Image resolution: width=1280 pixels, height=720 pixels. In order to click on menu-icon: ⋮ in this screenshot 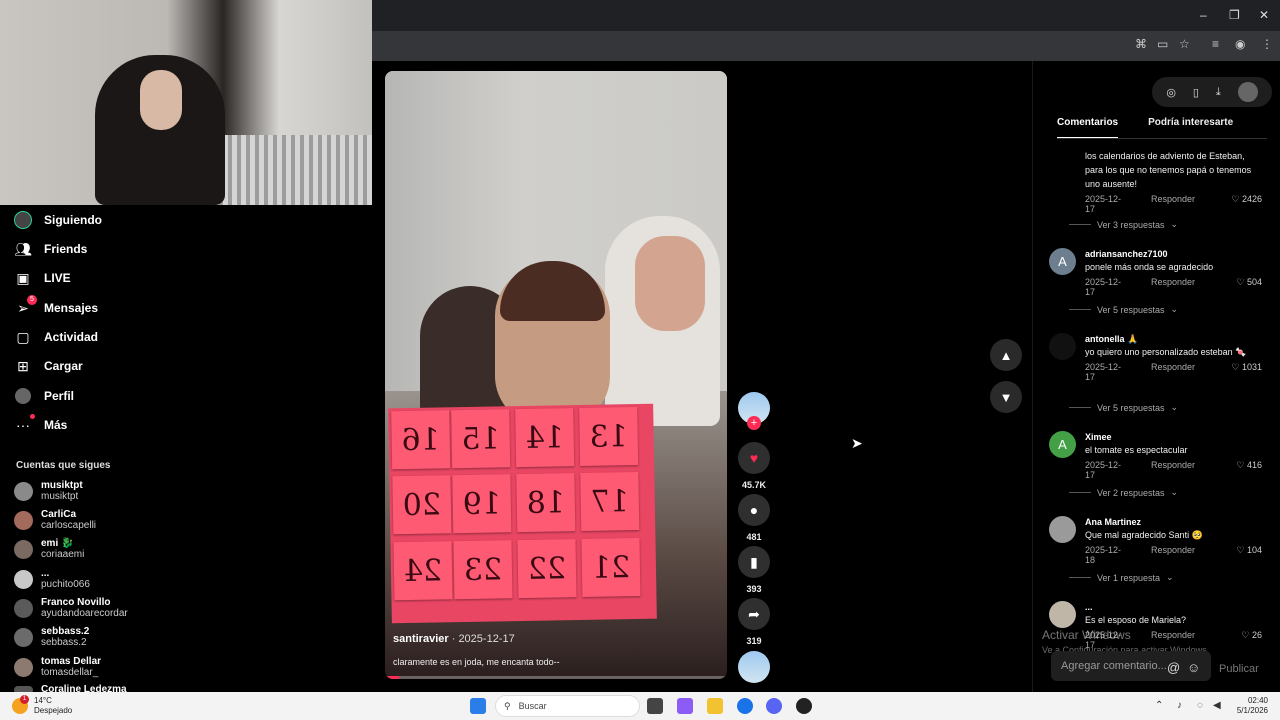, I will do `click(1267, 44)`.